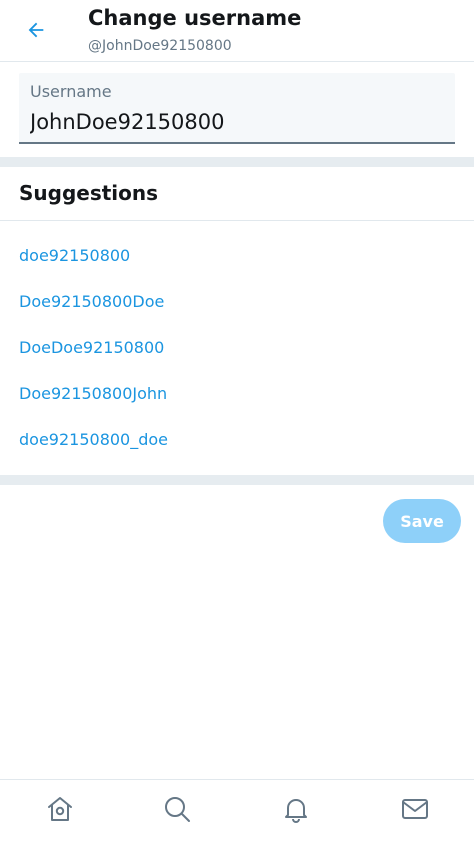 This screenshot has width=474, height=843. I want to click on bottom-navigation, so click(237, 811).